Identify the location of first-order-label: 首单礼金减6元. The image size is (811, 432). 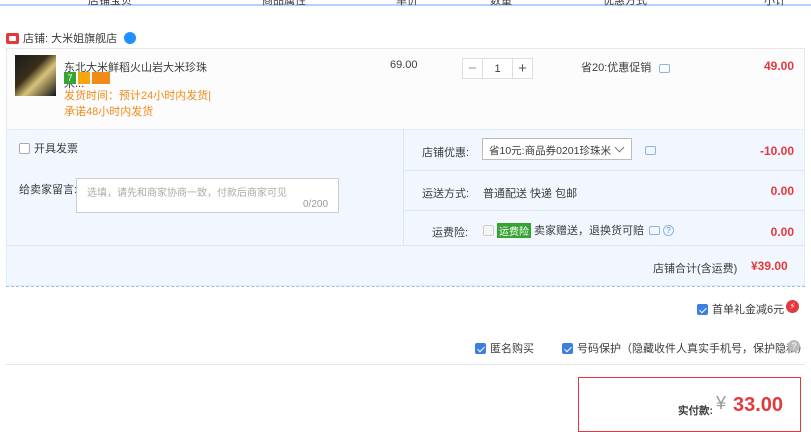
(748, 310).